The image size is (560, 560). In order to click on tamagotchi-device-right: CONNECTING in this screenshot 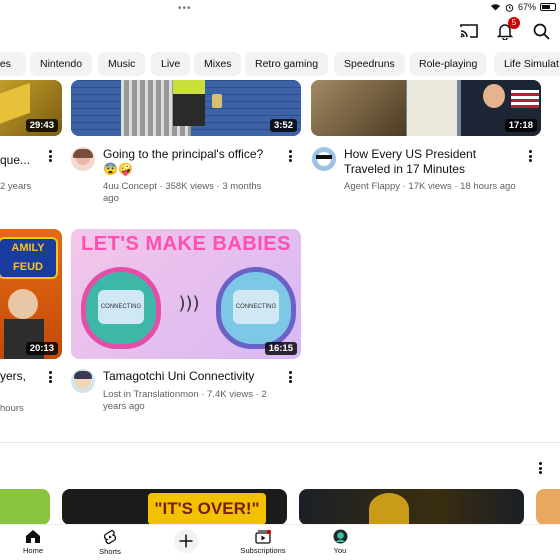, I will do `click(256, 308)`.